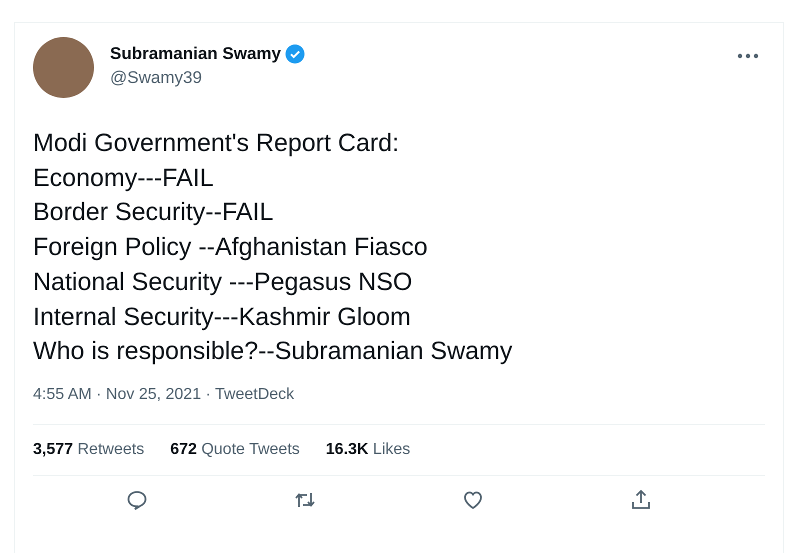 This screenshot has width=800, height=553. What do you see at coordinates (88, 449) in the screenshot?
I see `engagement-count-link: 3,577 Retweets` at bounding box center [88, 449].